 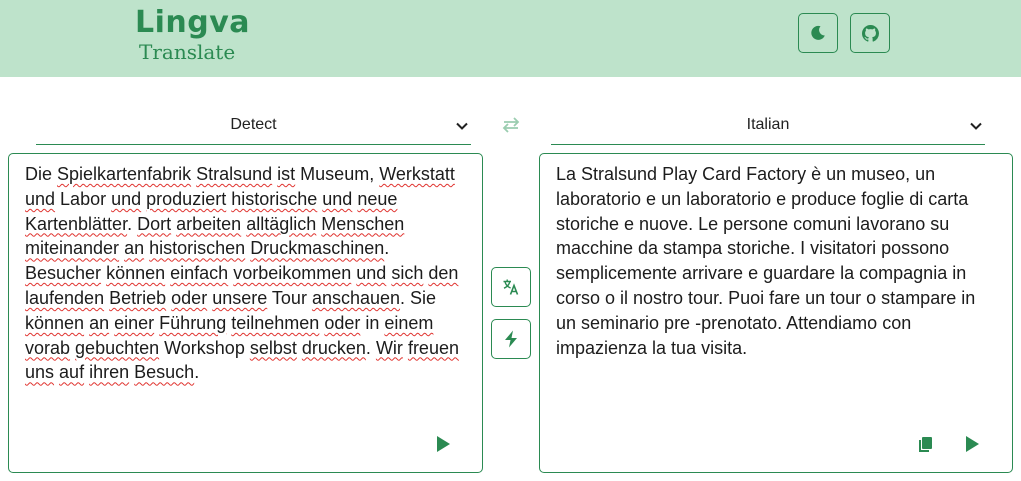 I want to click on github-button, so click(x=870, y=33).